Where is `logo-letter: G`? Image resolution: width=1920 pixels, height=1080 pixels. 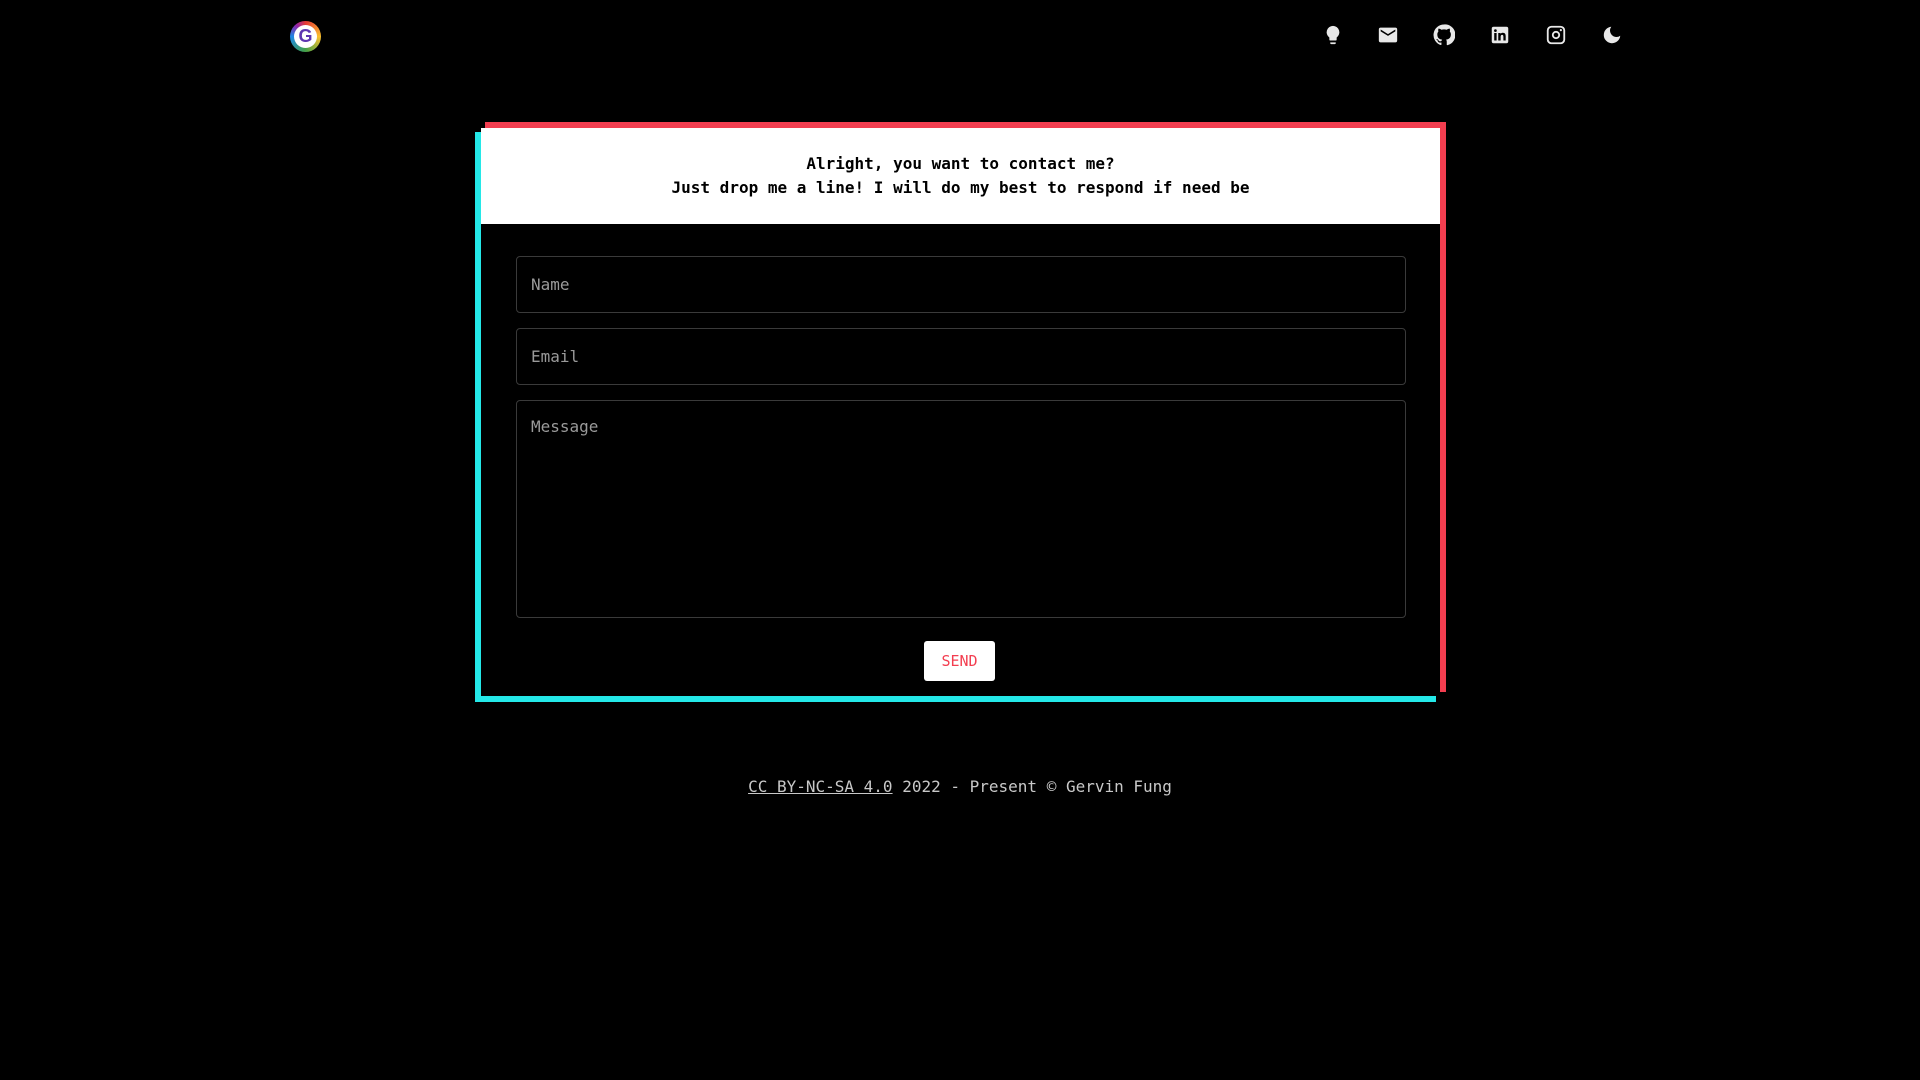
logo-letter: G is located at coordinates (305, 36).